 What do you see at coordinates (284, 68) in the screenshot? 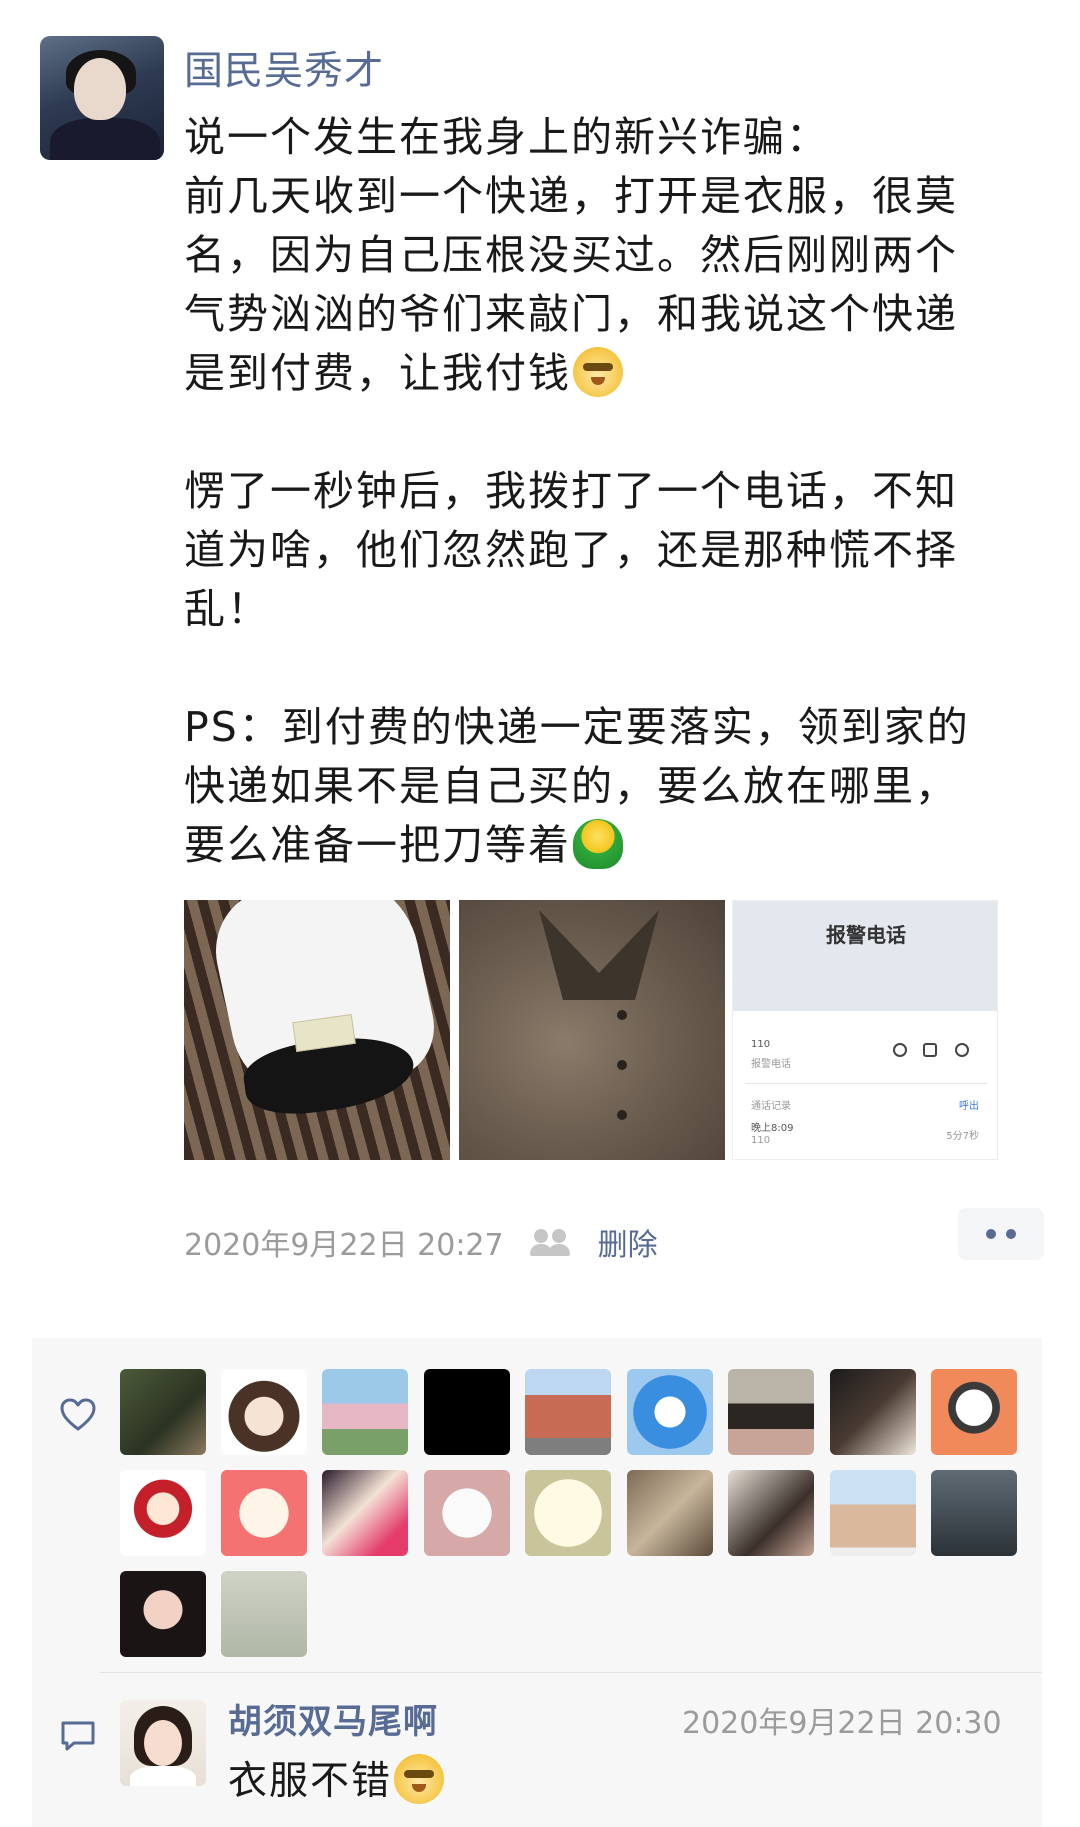
I see `author-name: 国民吴秀才` at bounding box center [284, 68].